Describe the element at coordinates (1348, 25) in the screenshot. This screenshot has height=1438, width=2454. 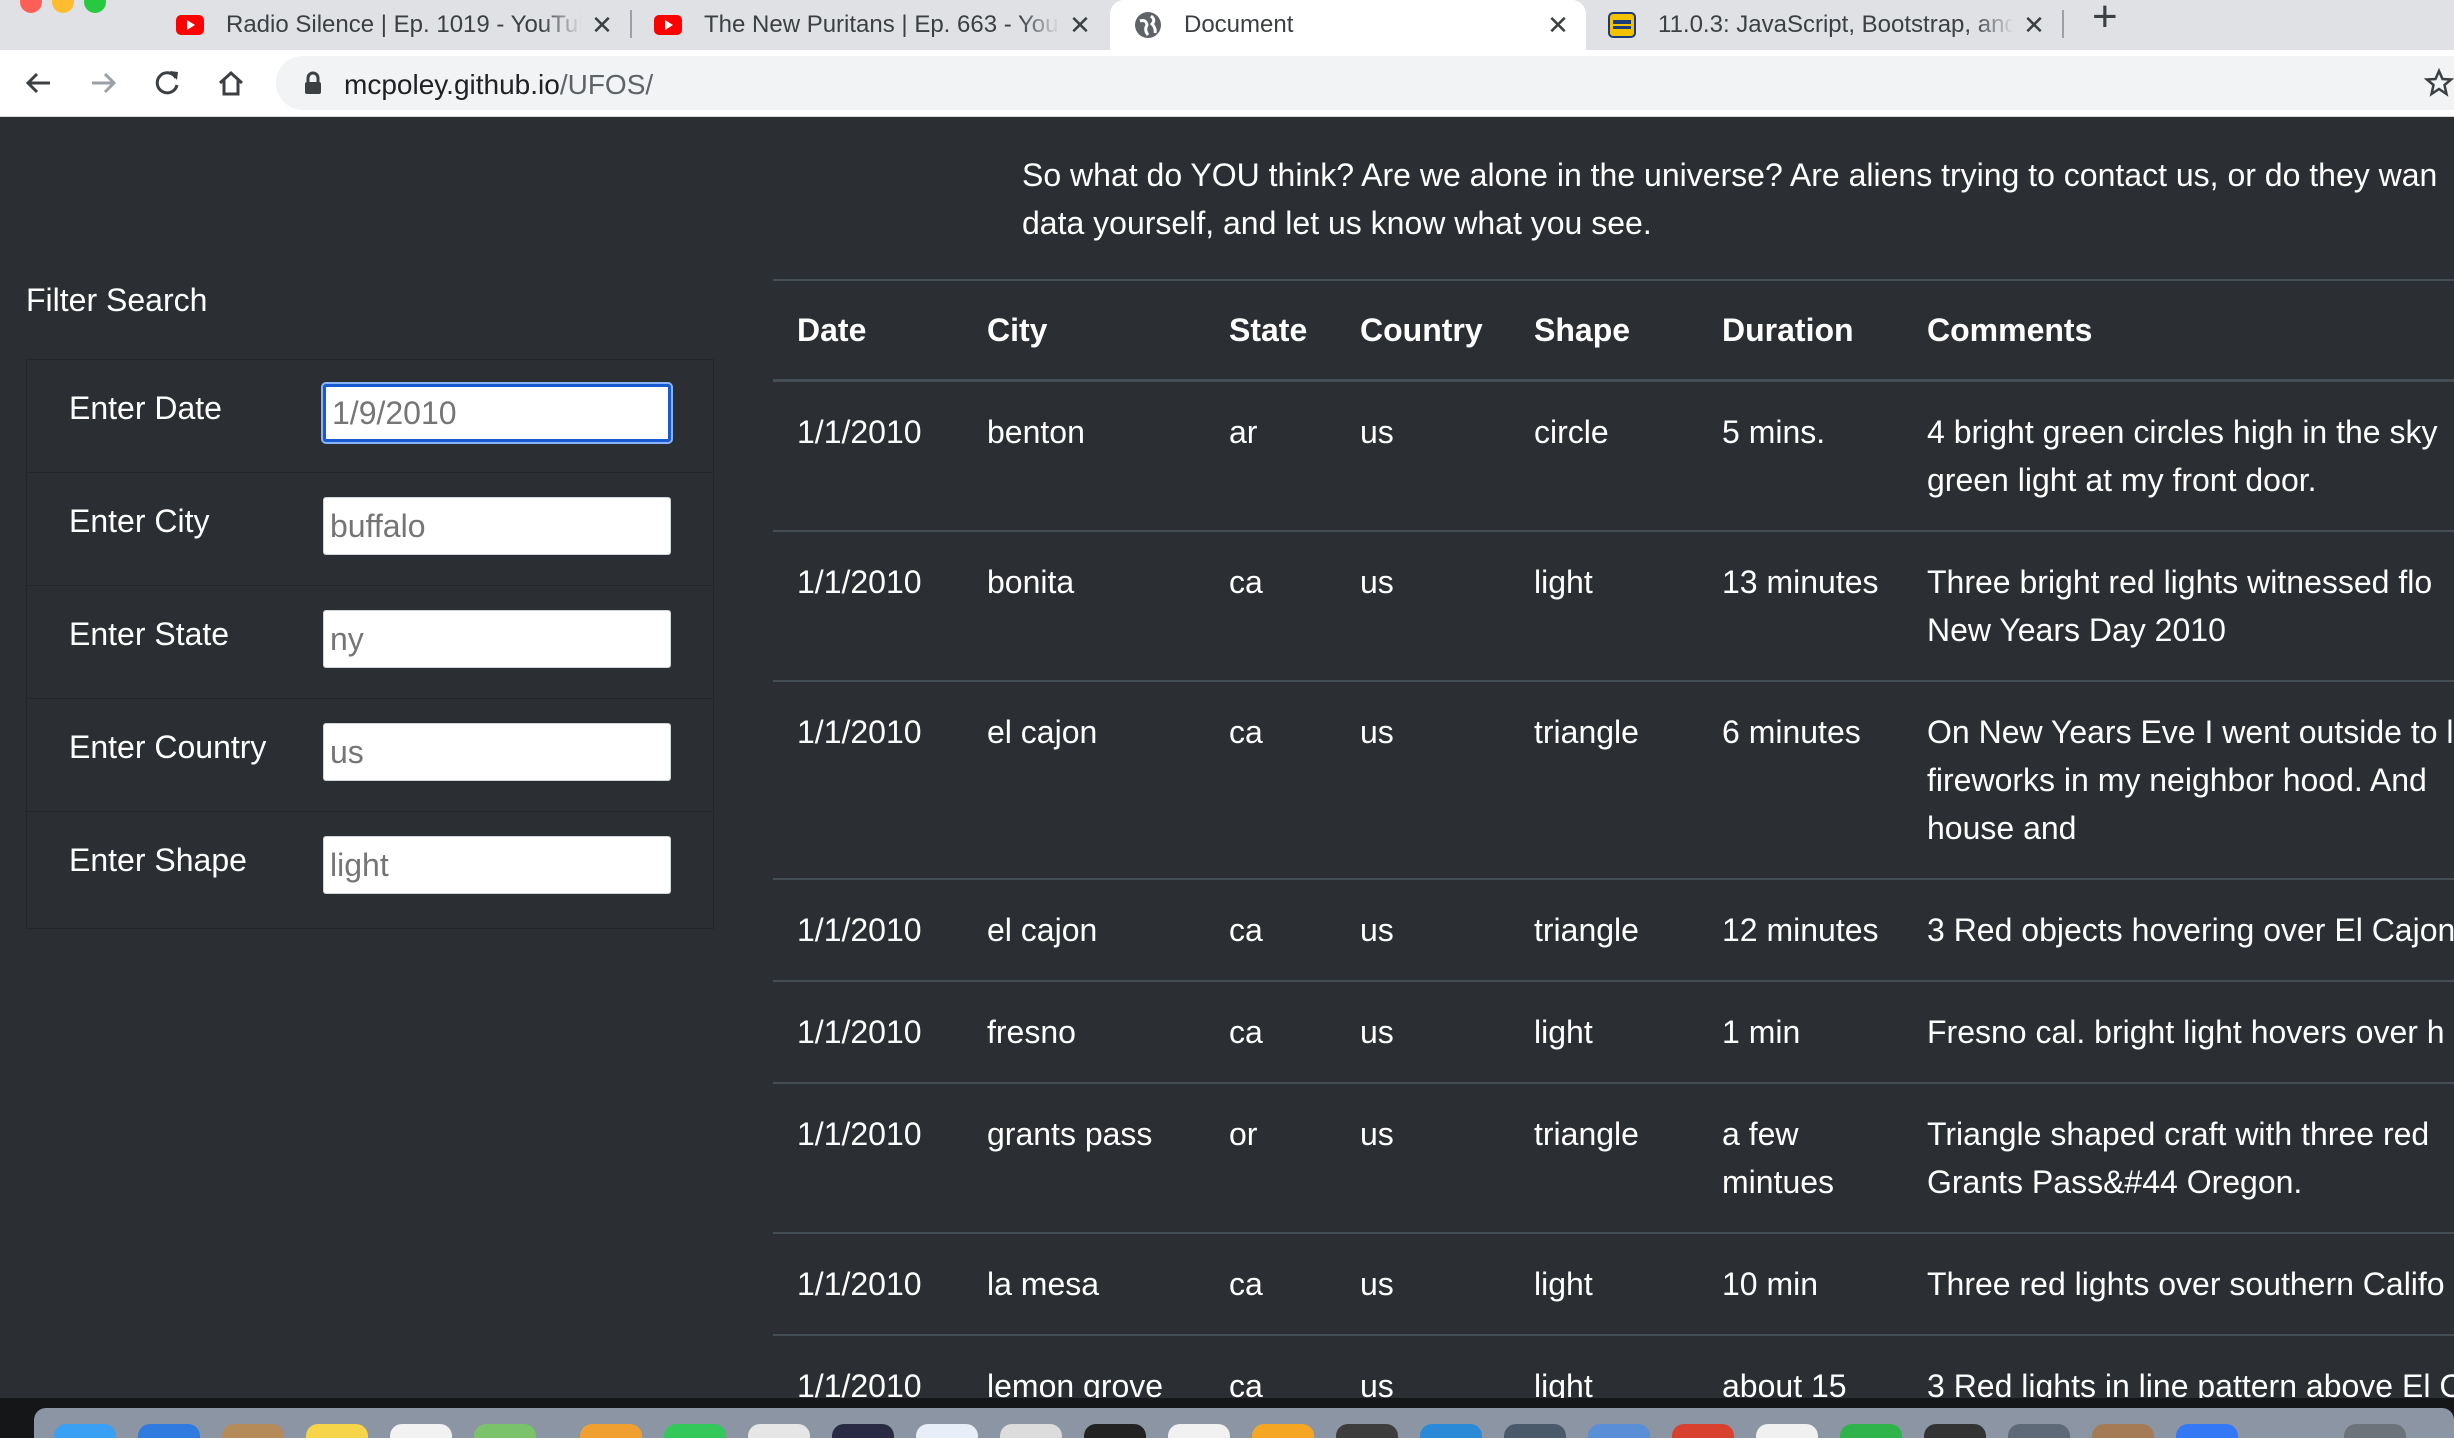
I see `tab-document: Document ✕` at that location.